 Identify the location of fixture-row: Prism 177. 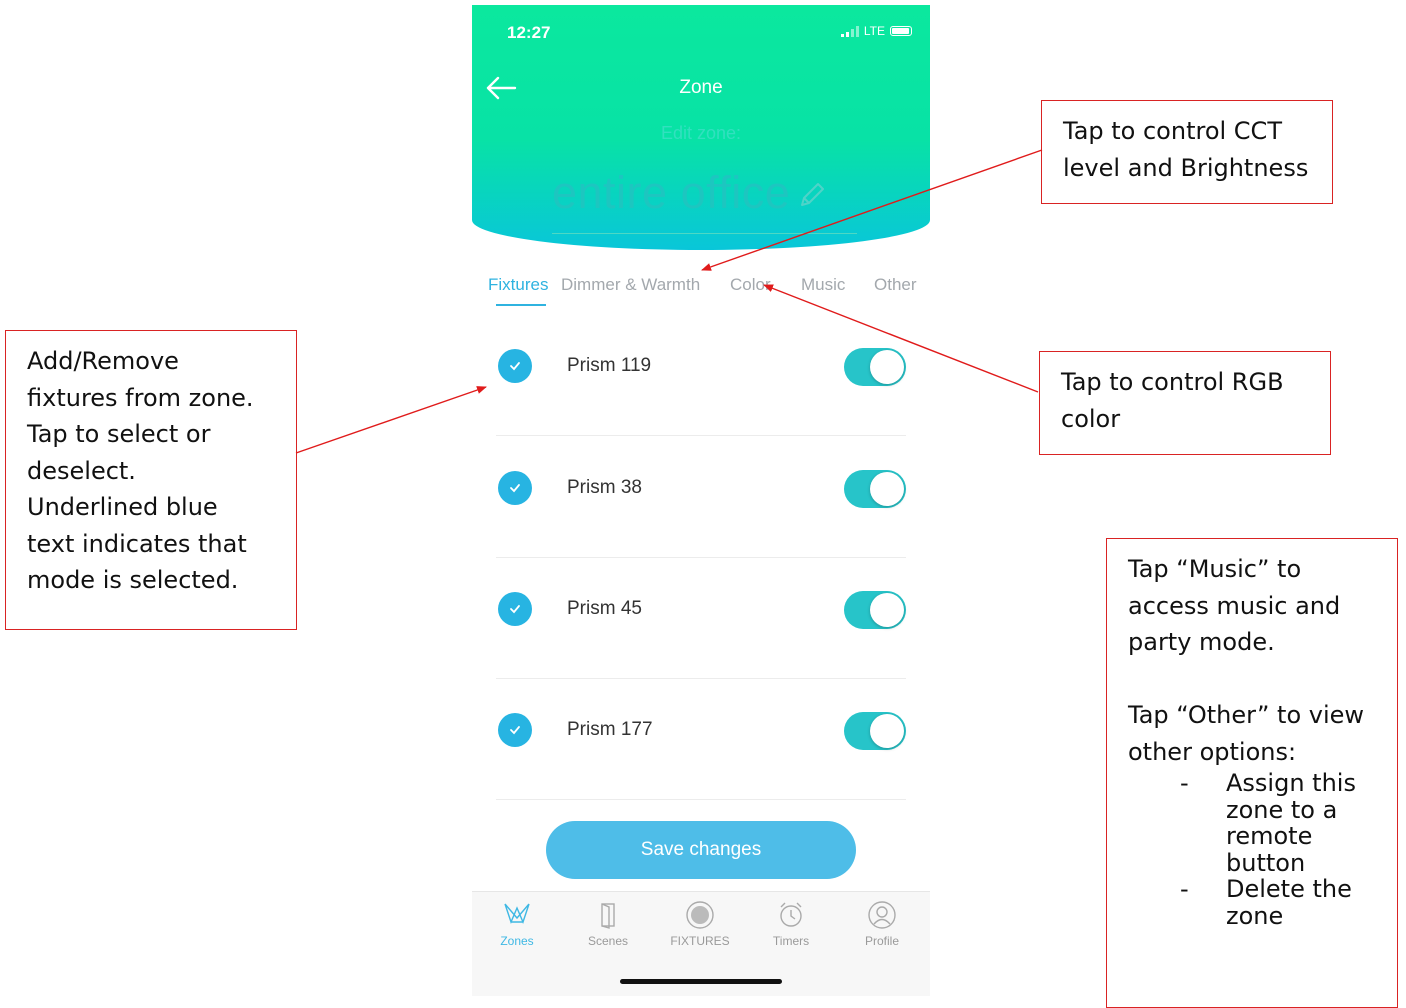
(701, 739).